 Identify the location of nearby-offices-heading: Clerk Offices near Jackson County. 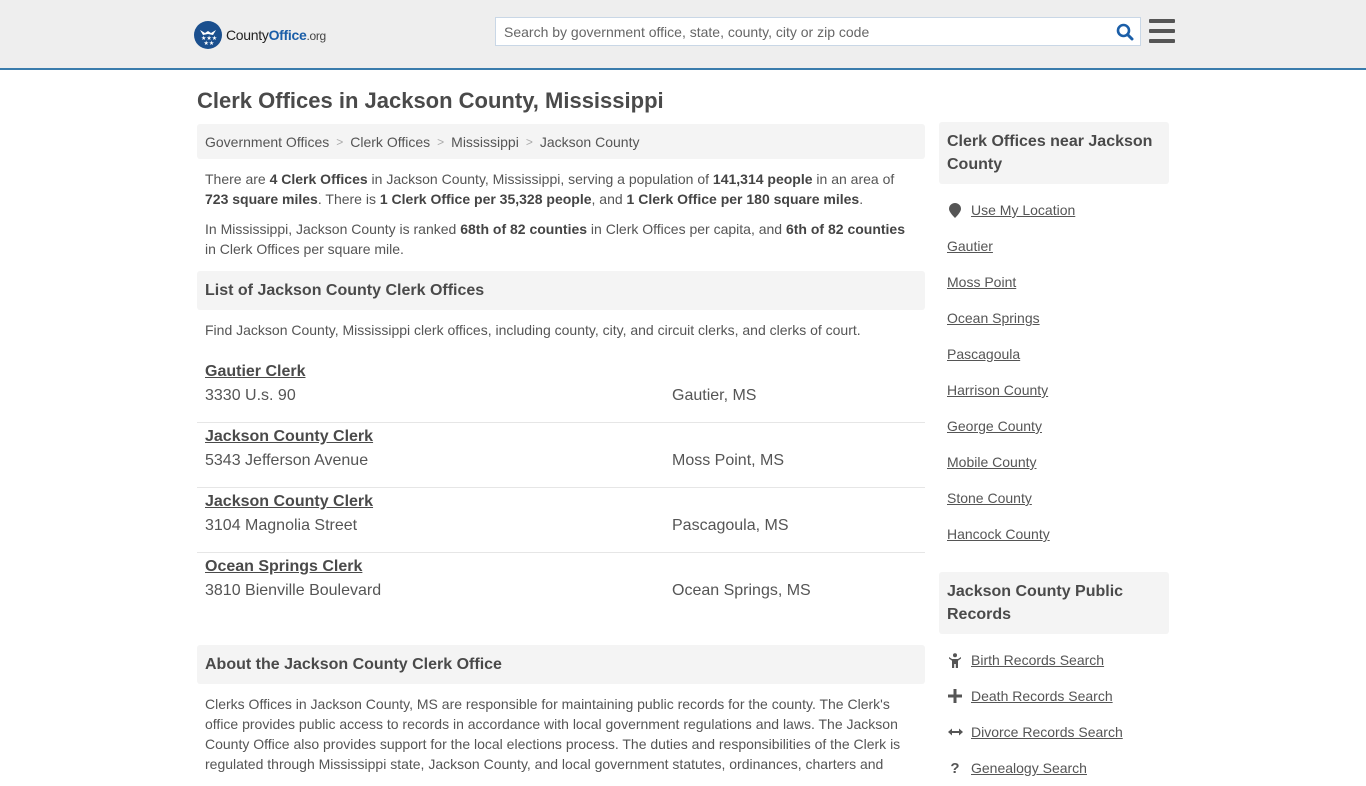
(1054, 153).